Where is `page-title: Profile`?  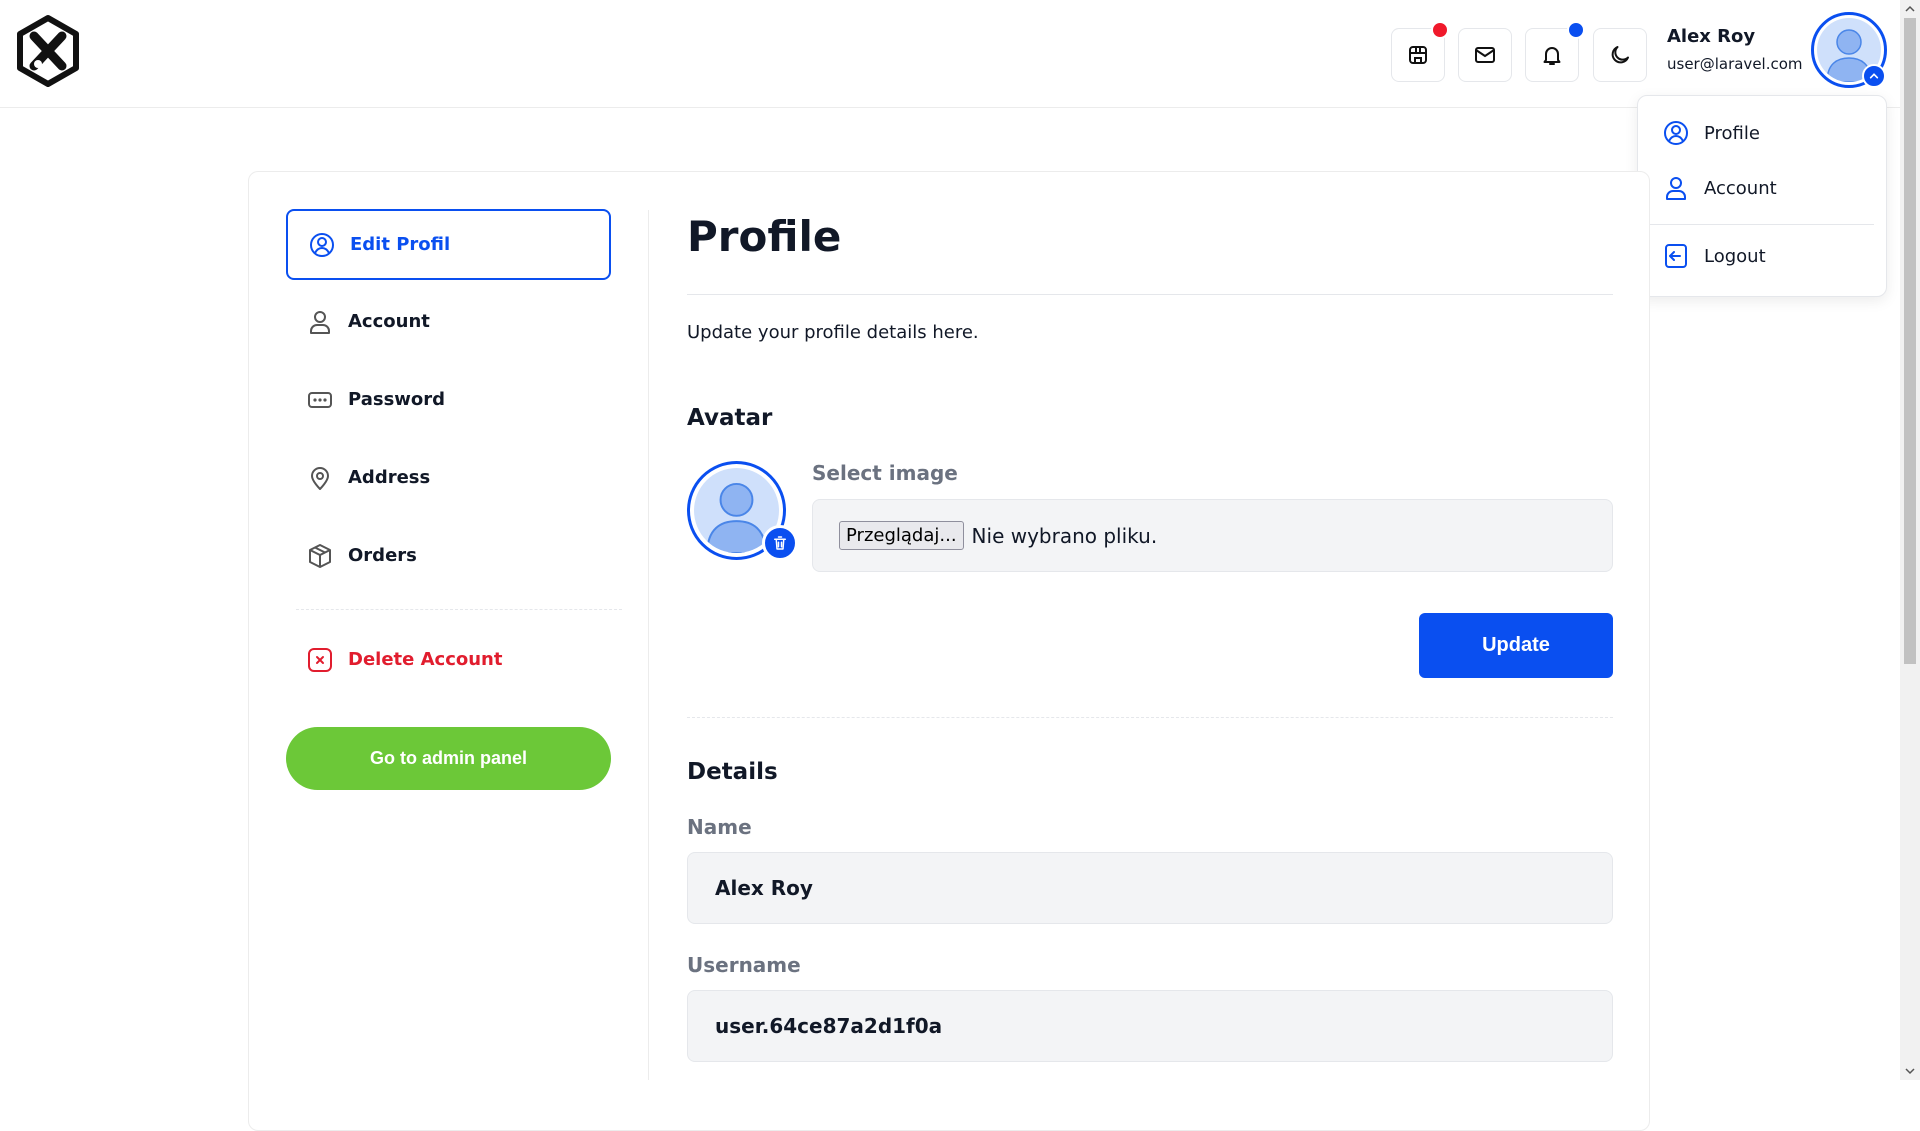 page-title: Profile is located at coordinates (764, 236).